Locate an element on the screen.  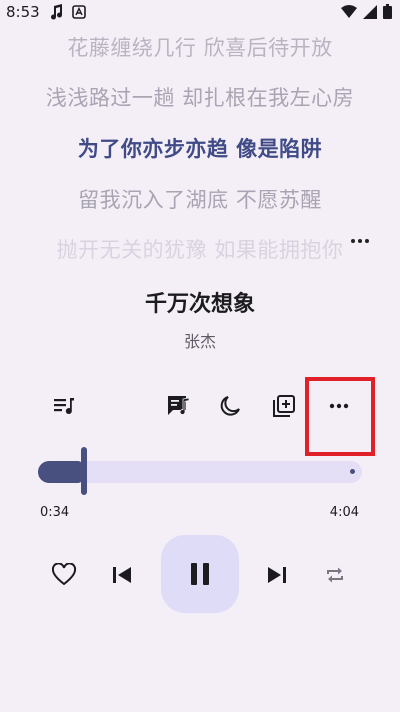
queue-button is located at coordinates (64, 406).